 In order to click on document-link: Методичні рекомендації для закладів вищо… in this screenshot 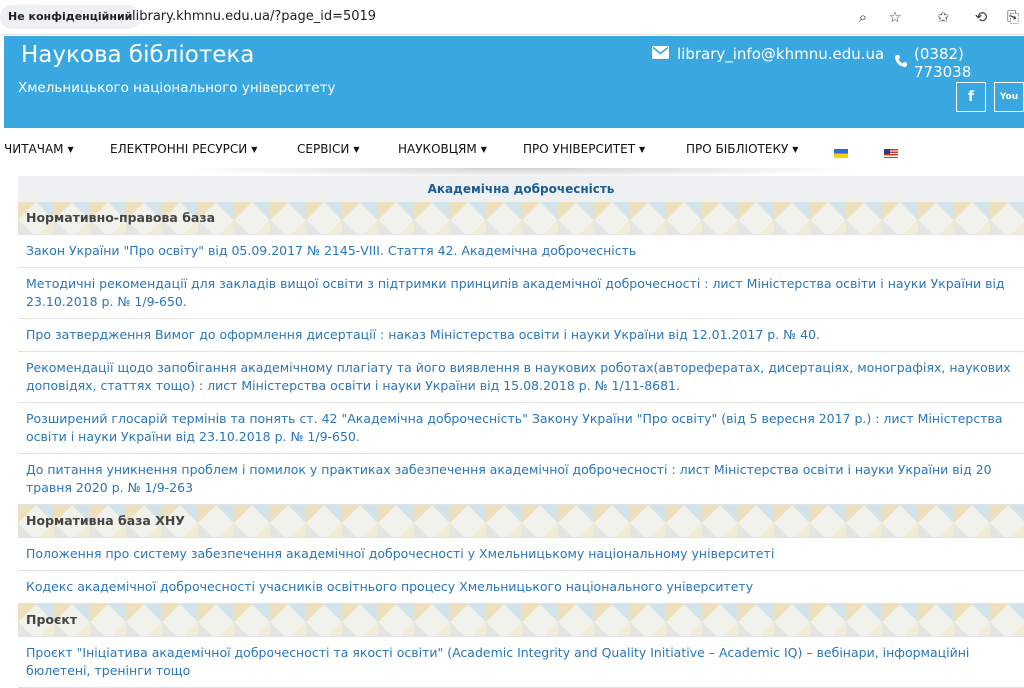, I will do `click(521, 293)`.